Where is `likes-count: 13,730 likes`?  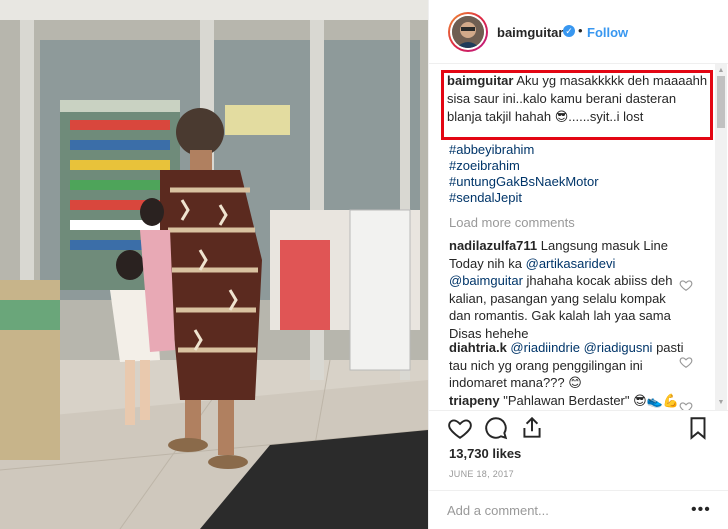
likes-count: 13,730 likes is located at coordinates (485, 453).